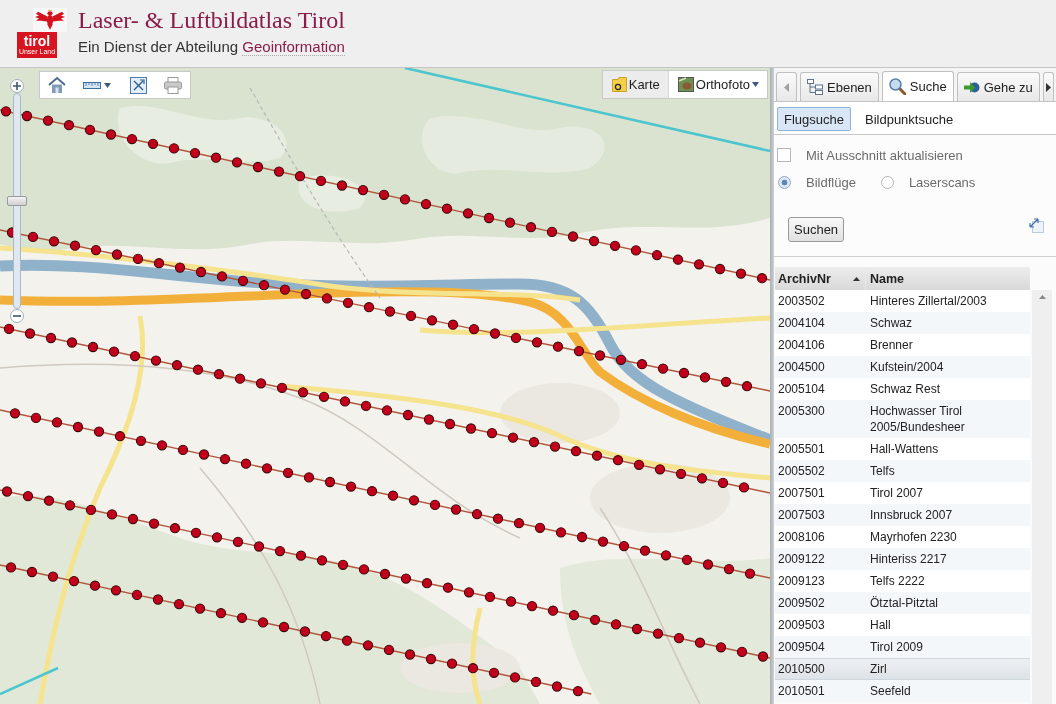 This screenshot has width=1056, height=704. I want to click on tab: Flugsuche, so click(814, 119).